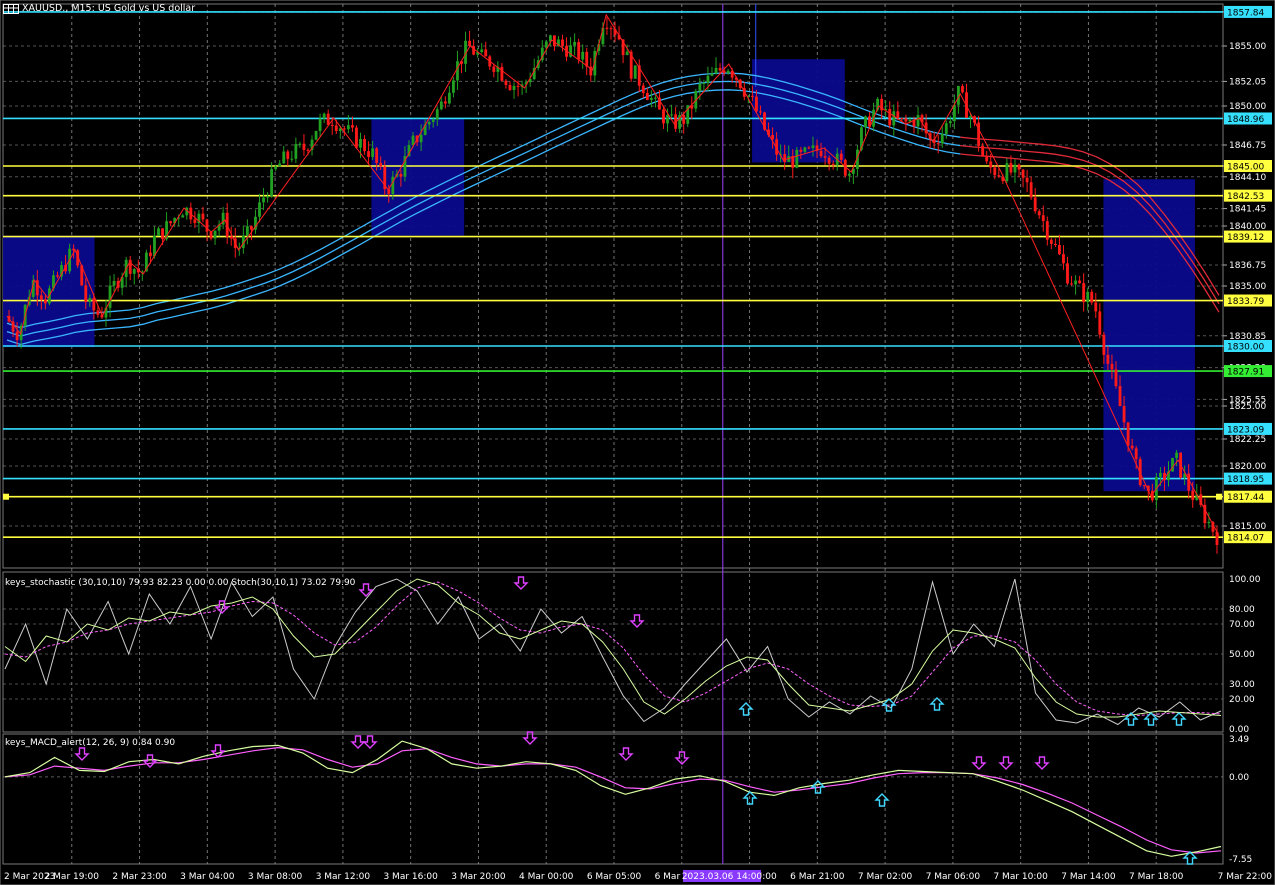 This screenshot has width=1275, height=885. What do you see at coordinates (1245, 238) in the screenshot?
I see `level-price-label: 1839.12` at bounding box center [1245, 238].